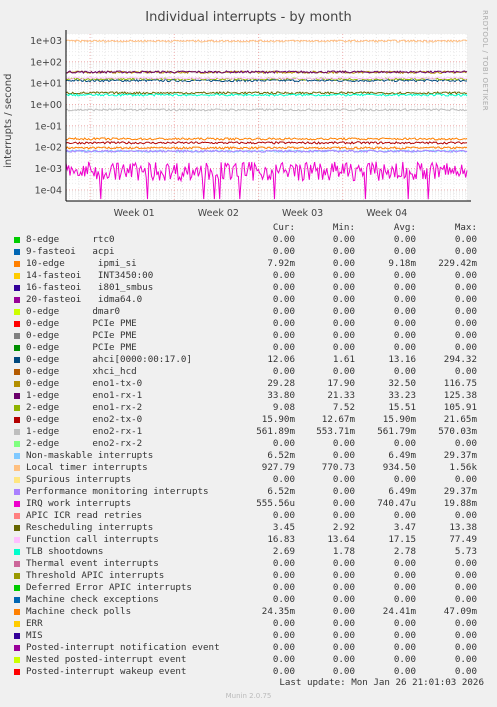 The width and height of the screenshot is (497, 707). What do you see at coordinates (247, 552) in the screenshot?
I see `legend-row: TLB shootdowns 2.69 1.78 2.78 5.73` at bounding box center [247, 552].